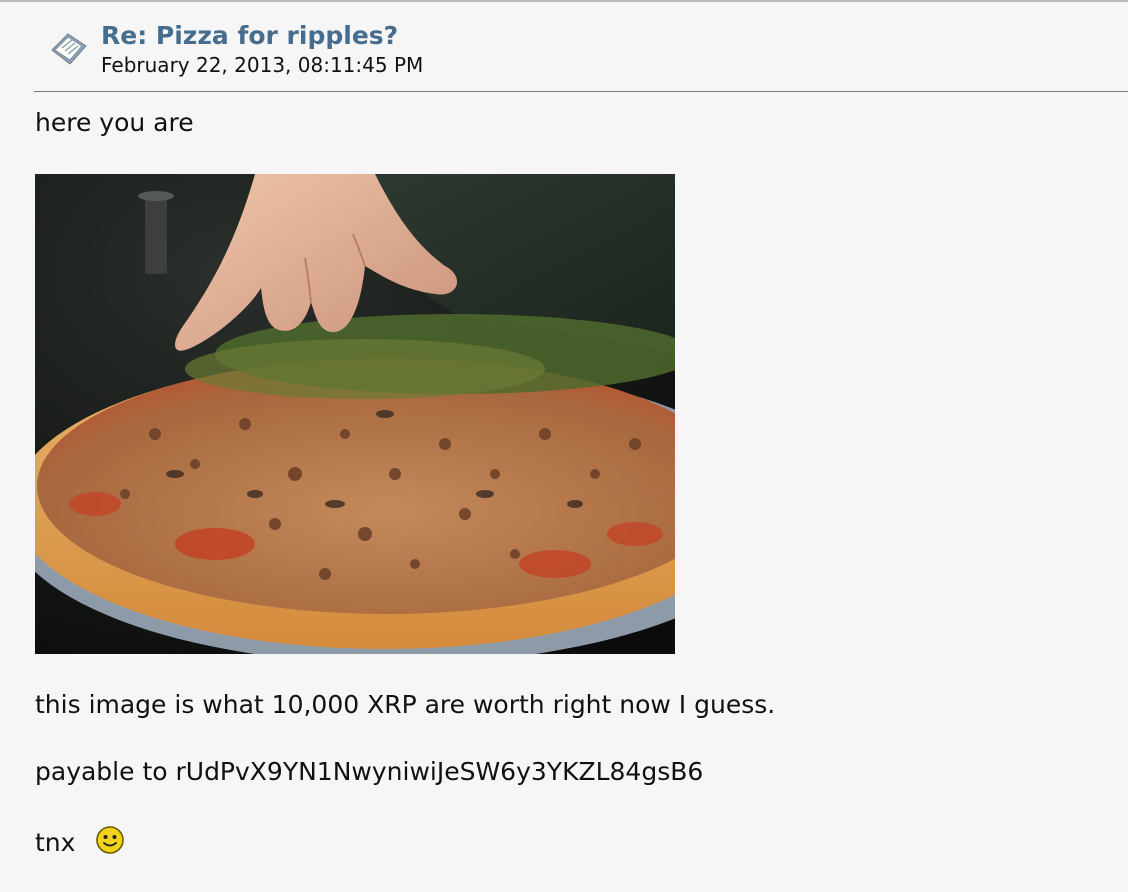 The width and height of the screenshot is (1128, 892). Describe the element at coordinates (114, 122) in the screenshot. I see `post-text-line1: here you are` at that location.